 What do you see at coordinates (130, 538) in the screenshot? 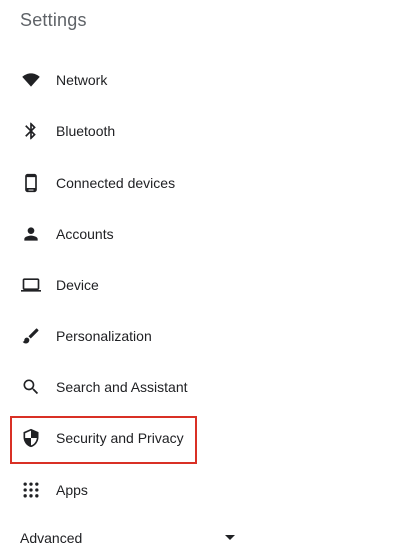
I see `advanced-toggle: Advanced` at bounding box center [130, 538].